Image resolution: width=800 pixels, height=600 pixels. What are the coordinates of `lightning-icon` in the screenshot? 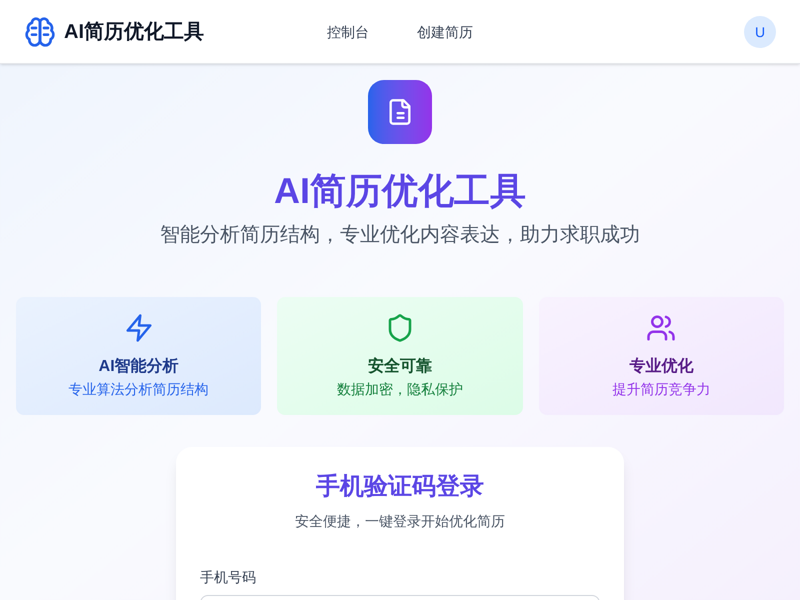 It's located at (139, 328).